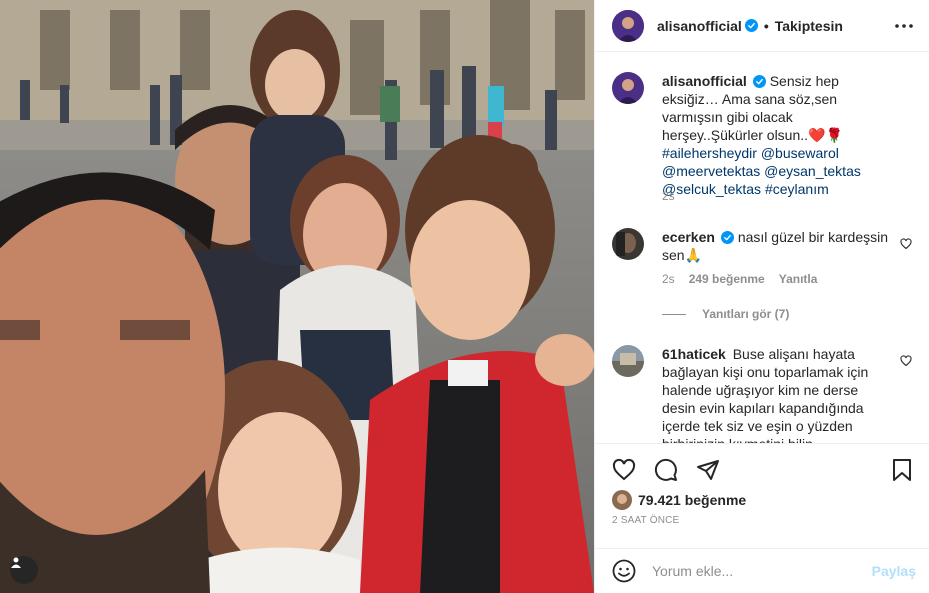 The height and width of the screenshot is (593, 929). What do you see at coordinates (778, 246) in the screenshot?
I see `comment-text: ecerken nasıl güzel bir kardeşsin sen🙏` at bounding box center [778, 246].